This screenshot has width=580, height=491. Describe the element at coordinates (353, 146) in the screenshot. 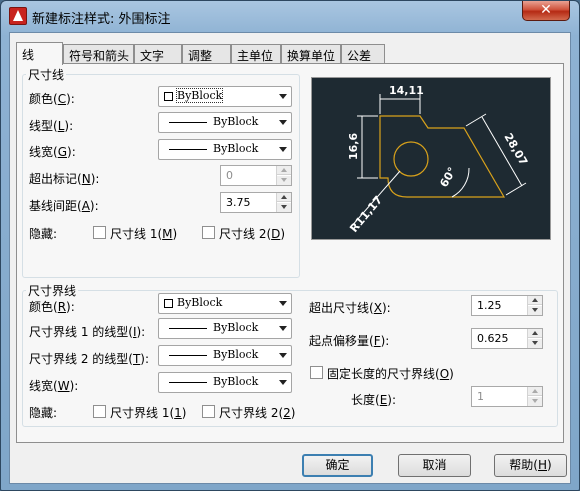

I see `preview-dim-left: 16,6` at that location.